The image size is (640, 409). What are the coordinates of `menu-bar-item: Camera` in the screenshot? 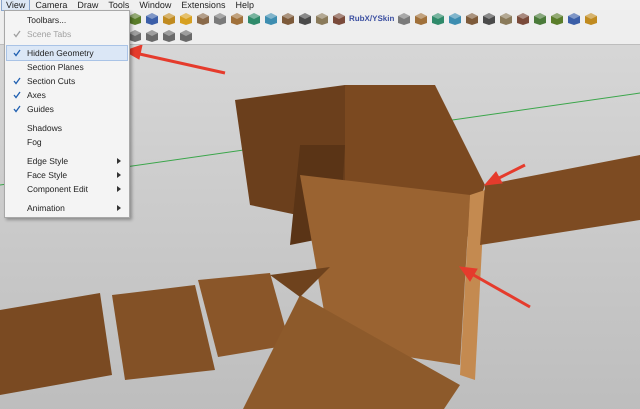 It's located at (51, 5).